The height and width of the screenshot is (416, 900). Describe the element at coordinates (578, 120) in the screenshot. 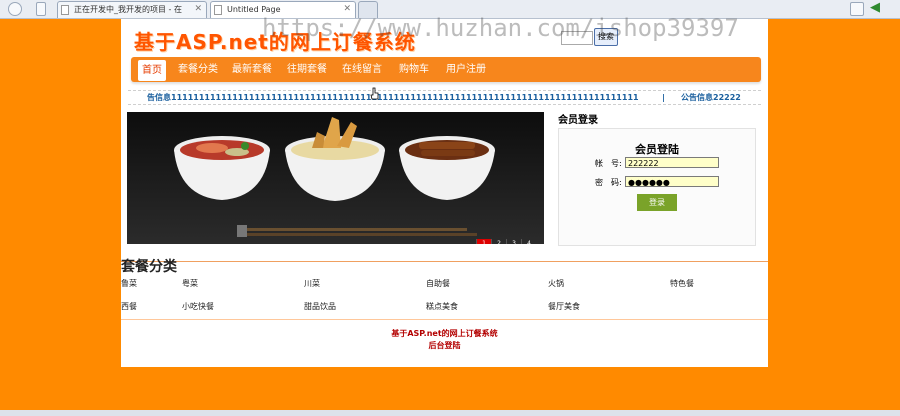

I see `login-section-title: 会员登录` at that location.